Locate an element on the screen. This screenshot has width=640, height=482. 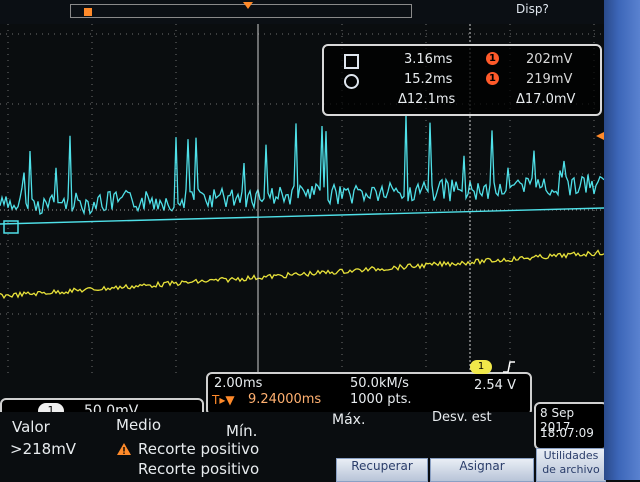
softkey-recuperar-label: Recuperar is located at coordinates (382, 466).